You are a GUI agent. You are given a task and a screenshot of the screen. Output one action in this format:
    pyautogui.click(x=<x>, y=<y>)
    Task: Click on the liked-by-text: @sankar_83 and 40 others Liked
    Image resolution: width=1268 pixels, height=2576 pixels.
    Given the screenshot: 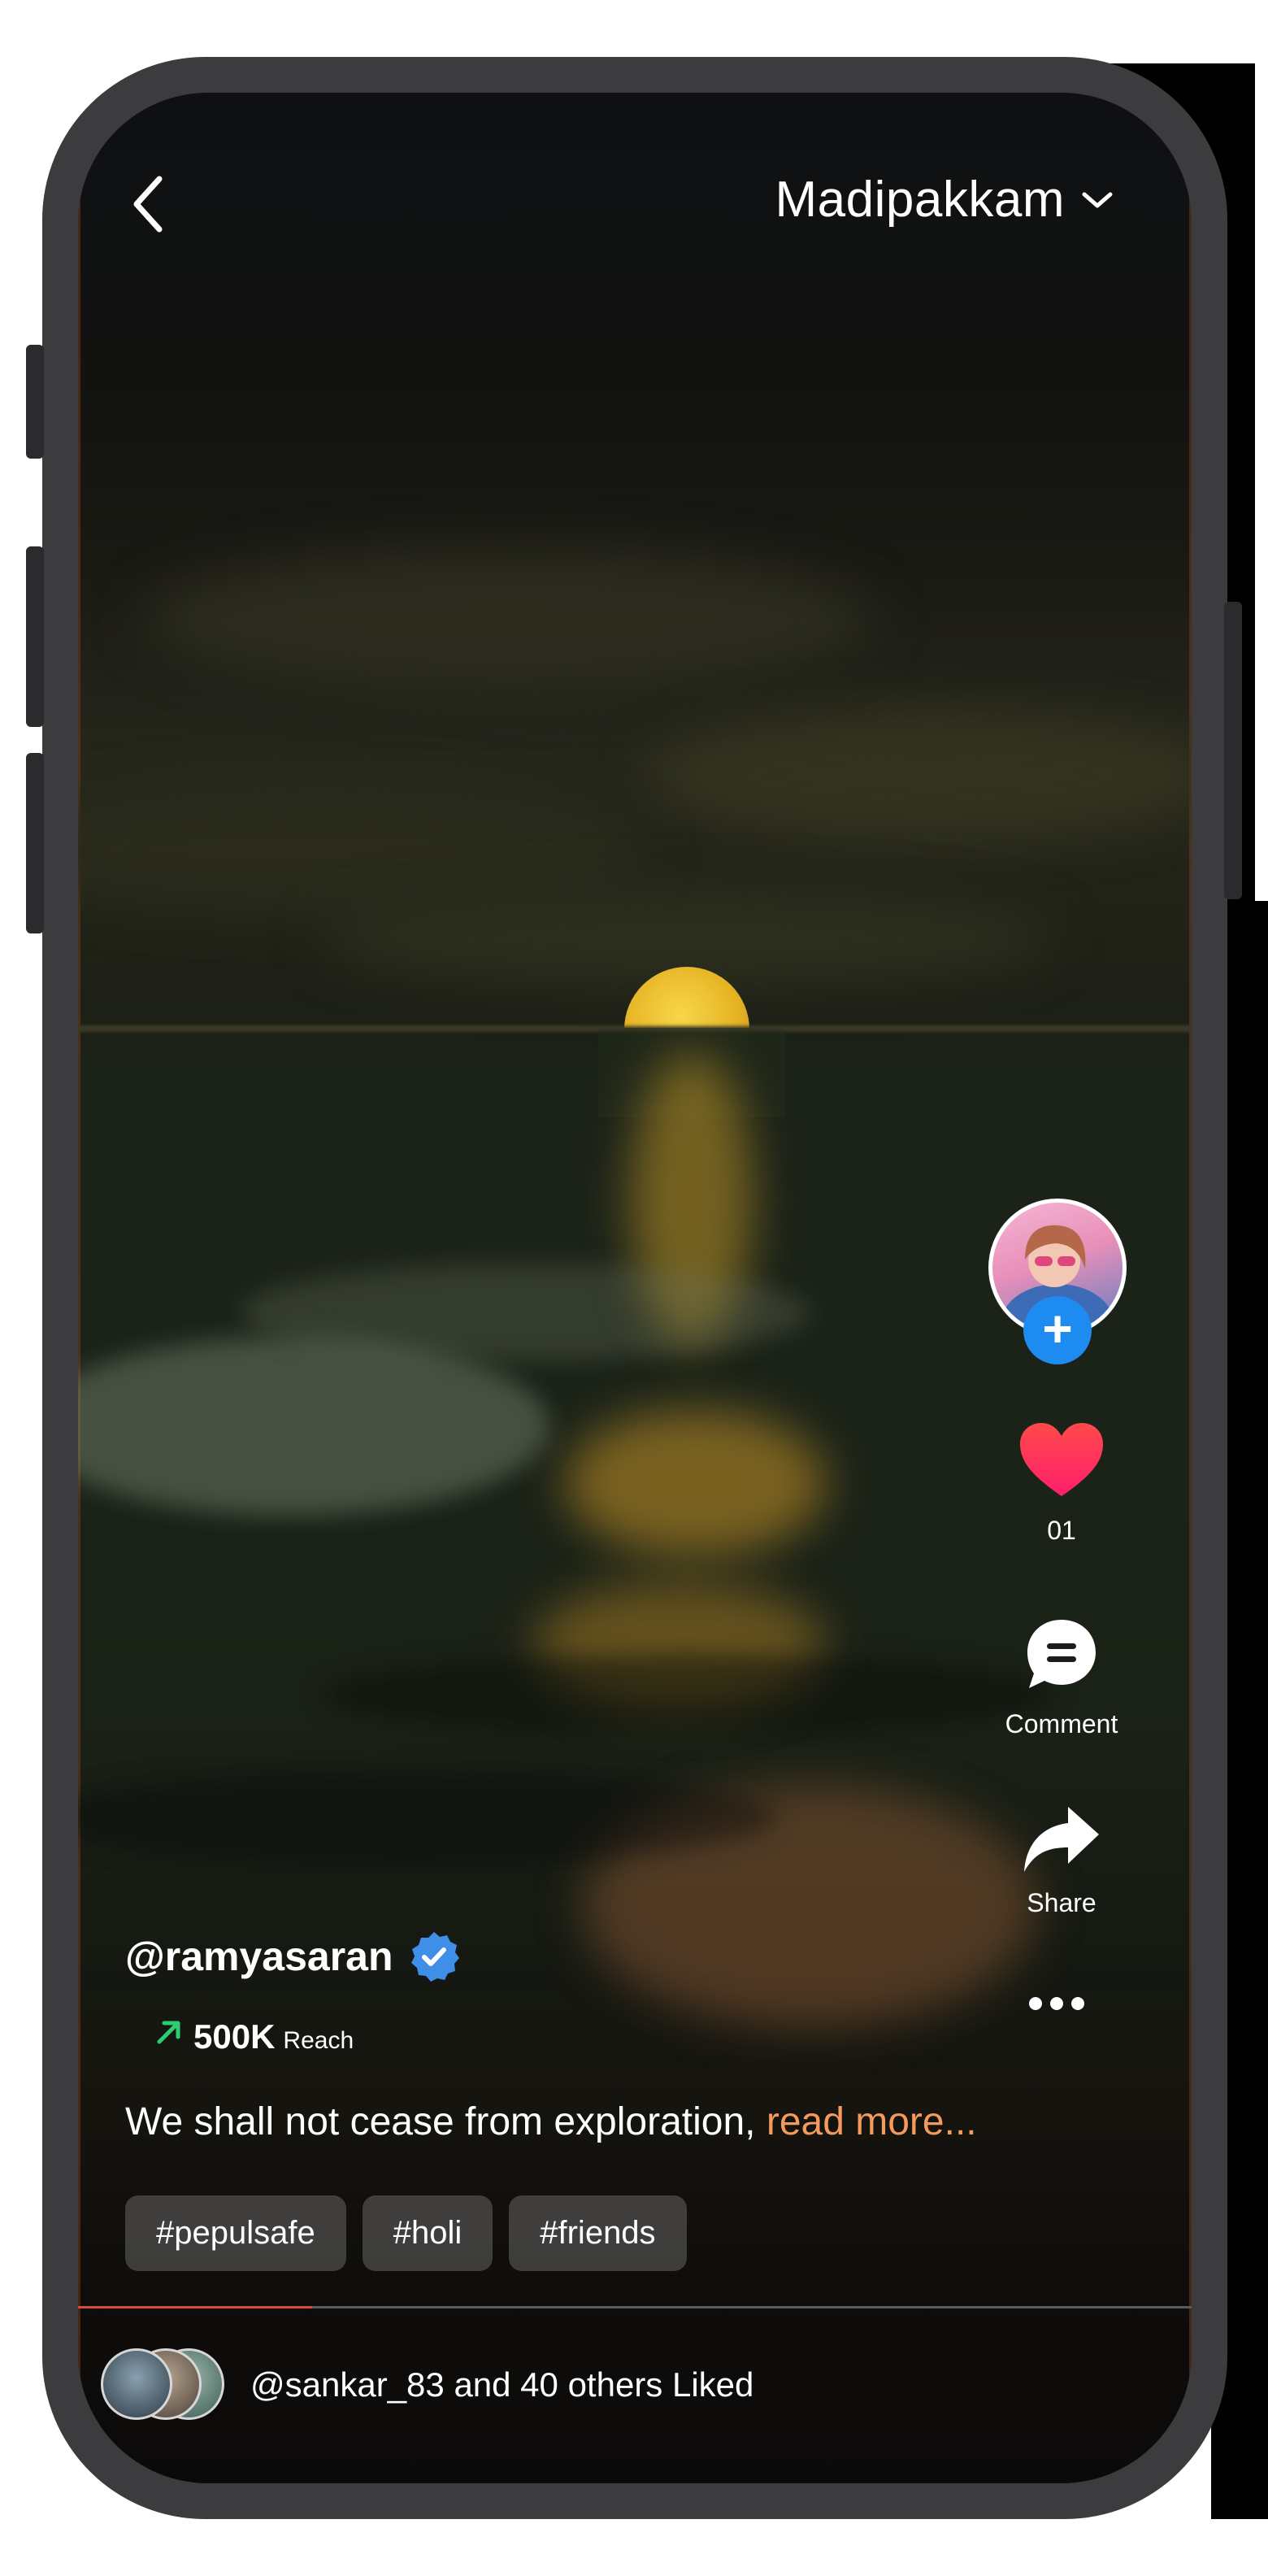 What is the action you would take?
    pyautogui.click(x=502, y=2384)
    